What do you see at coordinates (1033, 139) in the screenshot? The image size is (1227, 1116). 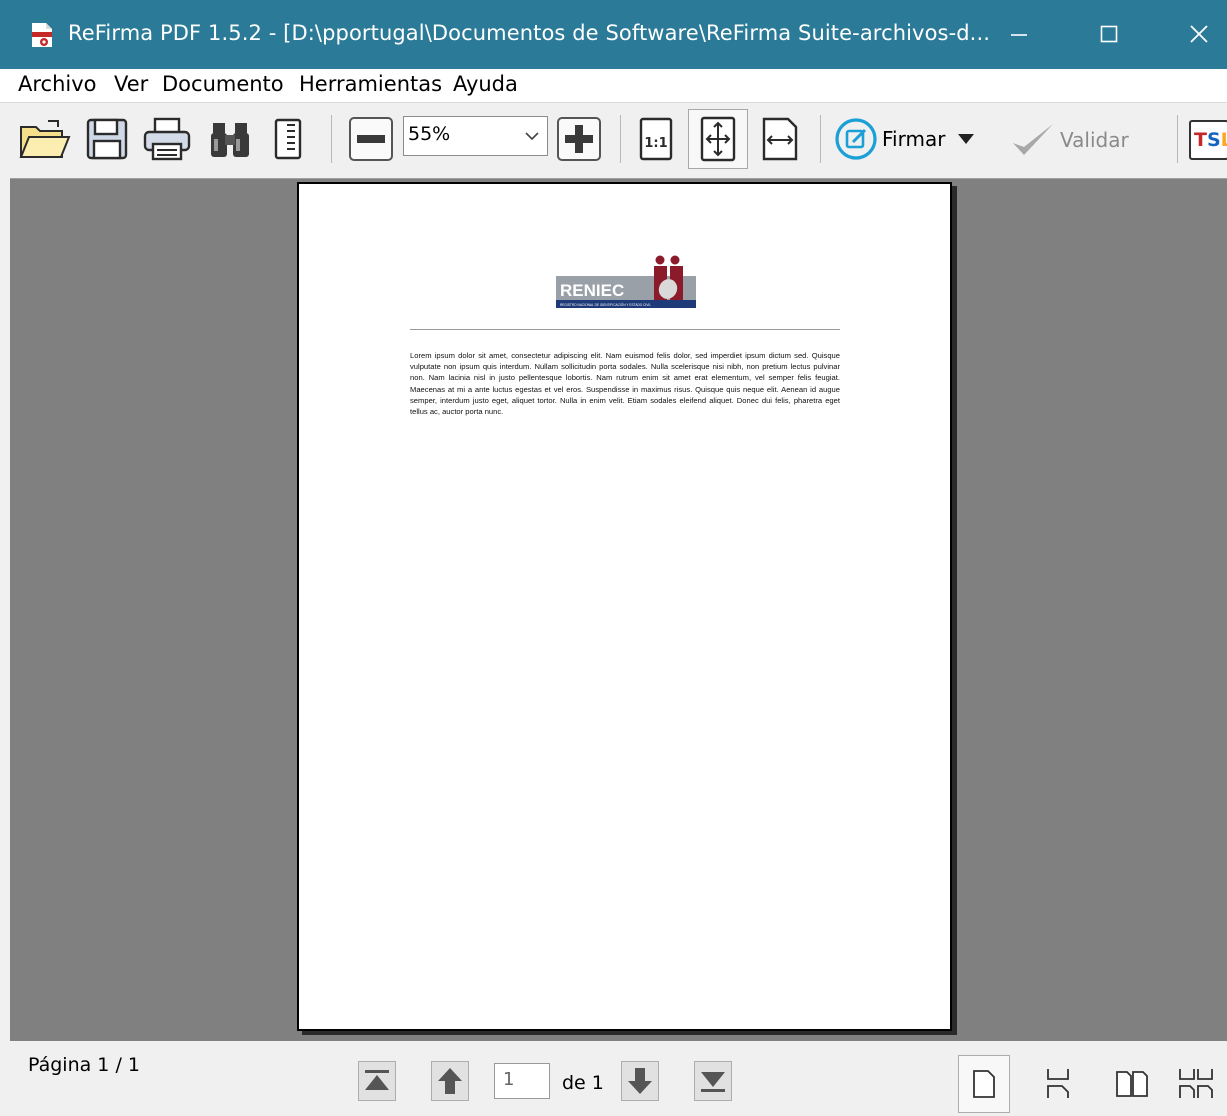 I see `checkmark-icon` at bounding box center [1033, 139].